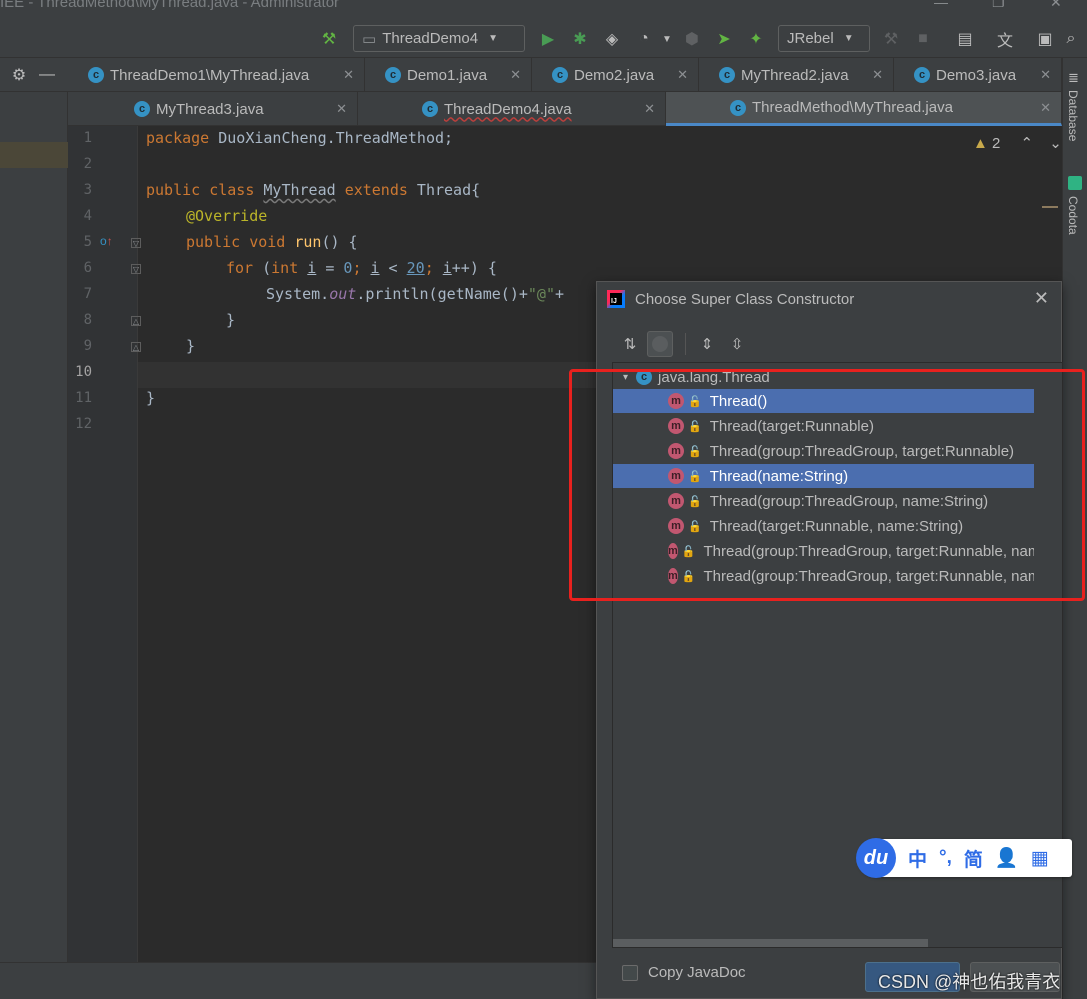 The image size is (1087, 999). What do you see at coordinates (87, 320) in the screenshot?
I see `line-number: 8` at bounding box center [87, 320].